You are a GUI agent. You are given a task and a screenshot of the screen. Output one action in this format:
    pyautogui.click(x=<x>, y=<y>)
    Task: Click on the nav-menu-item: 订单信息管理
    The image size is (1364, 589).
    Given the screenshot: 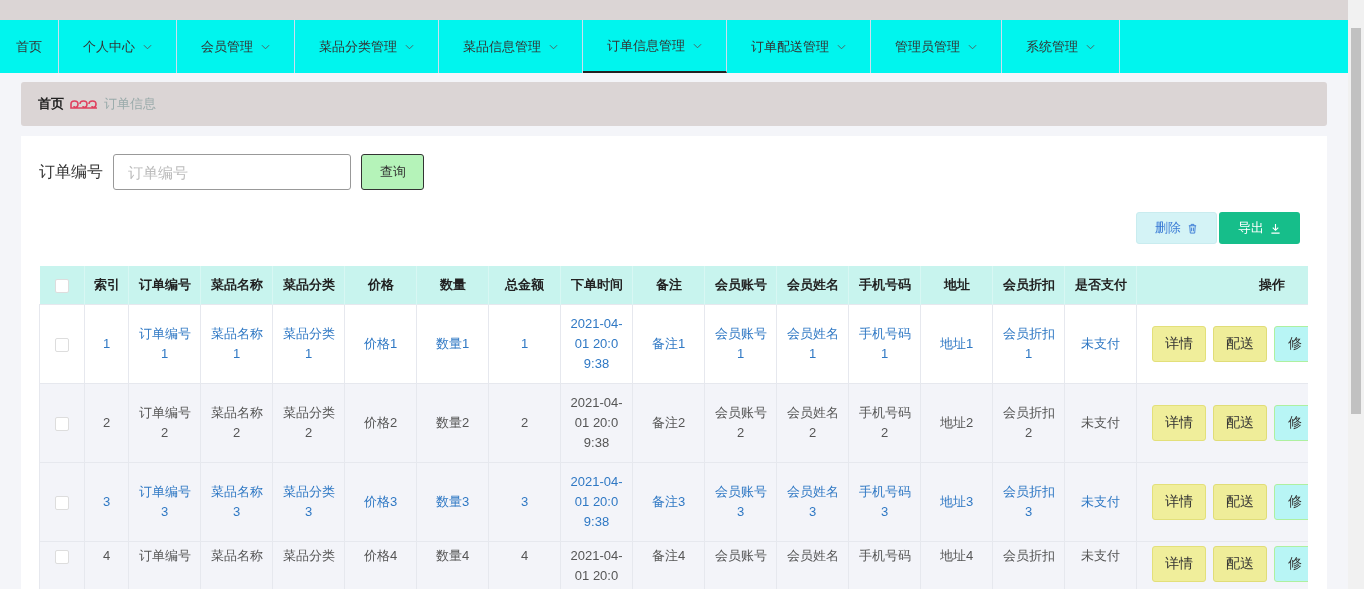 What is the action you would take?
    pyautogui.click(x=655, y=46)
    